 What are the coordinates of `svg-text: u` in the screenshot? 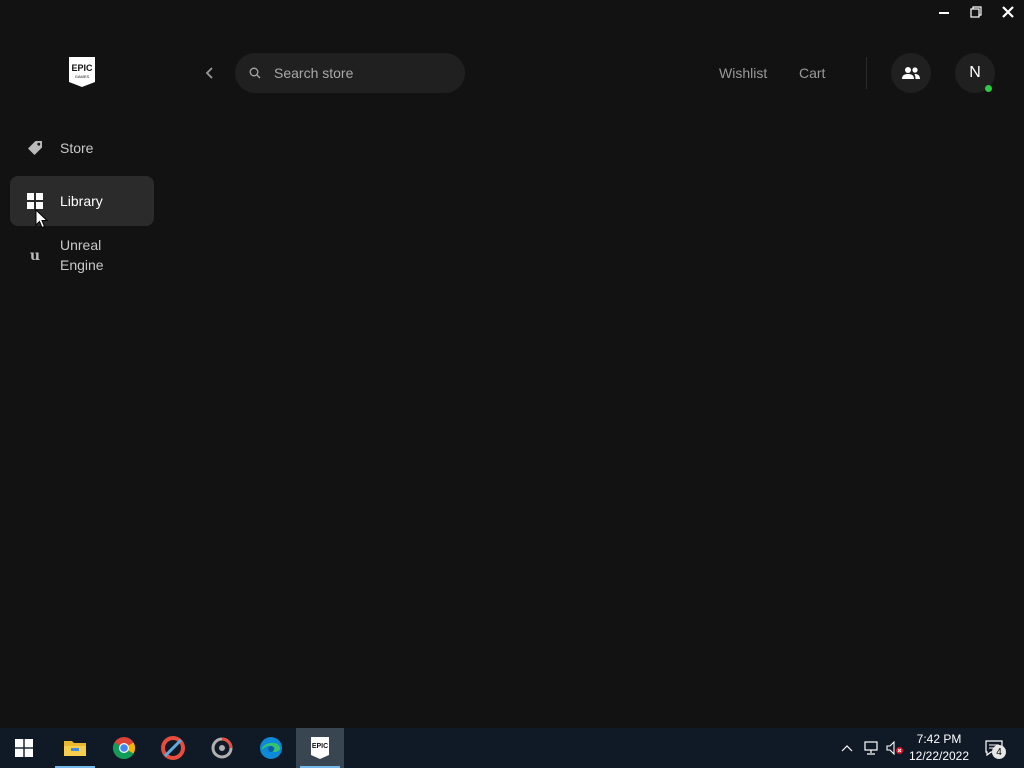 It's located at (35, 255).